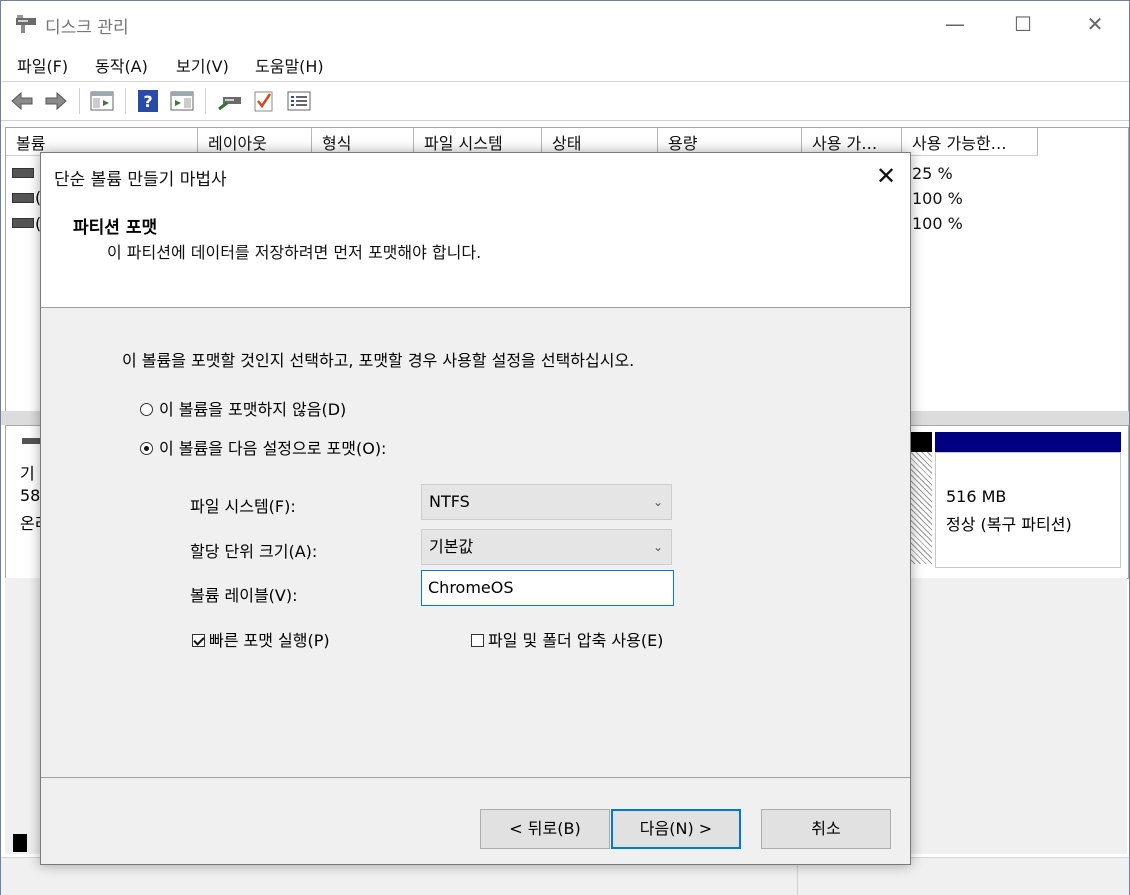 This screenshot has height=895, width=1130. Describe the element at coordinates (576, 640) in the screenshot. I see `compression-label: 파일 및 폴더 압축 사용(E)` at that location.